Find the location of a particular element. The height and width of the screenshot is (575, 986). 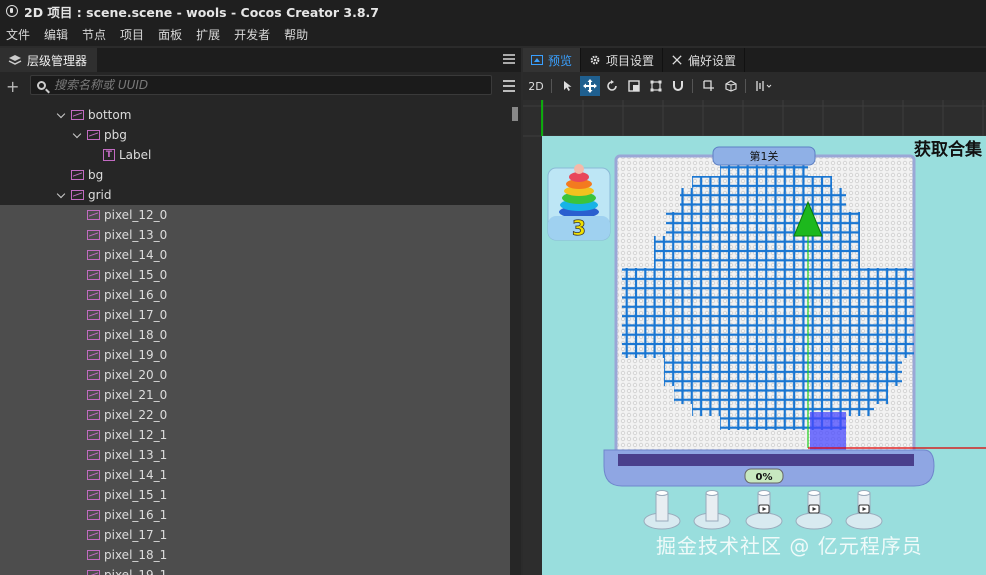

tree-row: pixel_12_0 is located at coordinates (255, 215).